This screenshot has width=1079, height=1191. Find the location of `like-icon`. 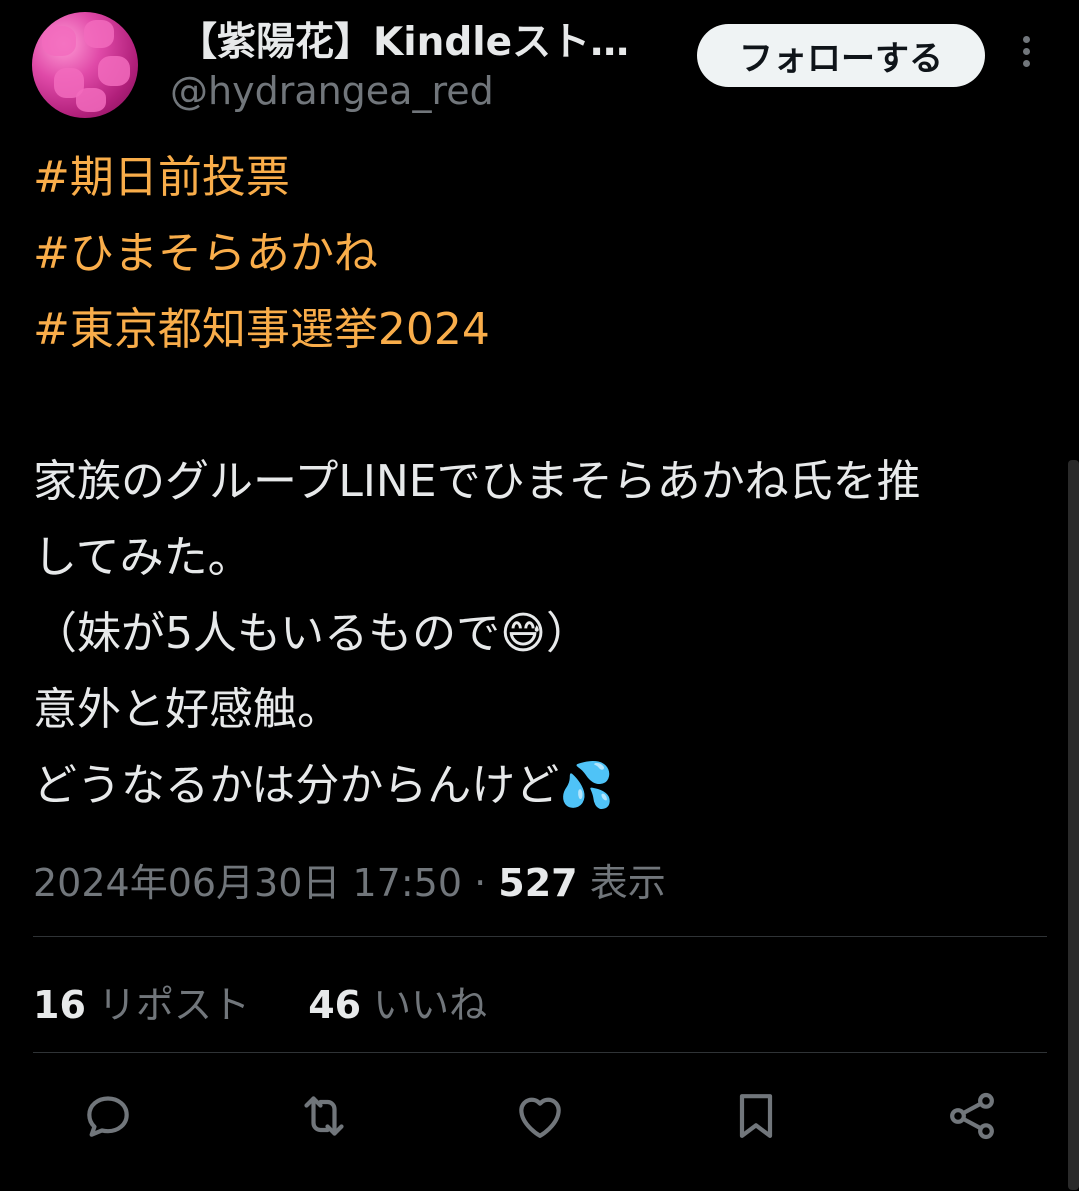

like-icon is located at coordinates (540, 1116).